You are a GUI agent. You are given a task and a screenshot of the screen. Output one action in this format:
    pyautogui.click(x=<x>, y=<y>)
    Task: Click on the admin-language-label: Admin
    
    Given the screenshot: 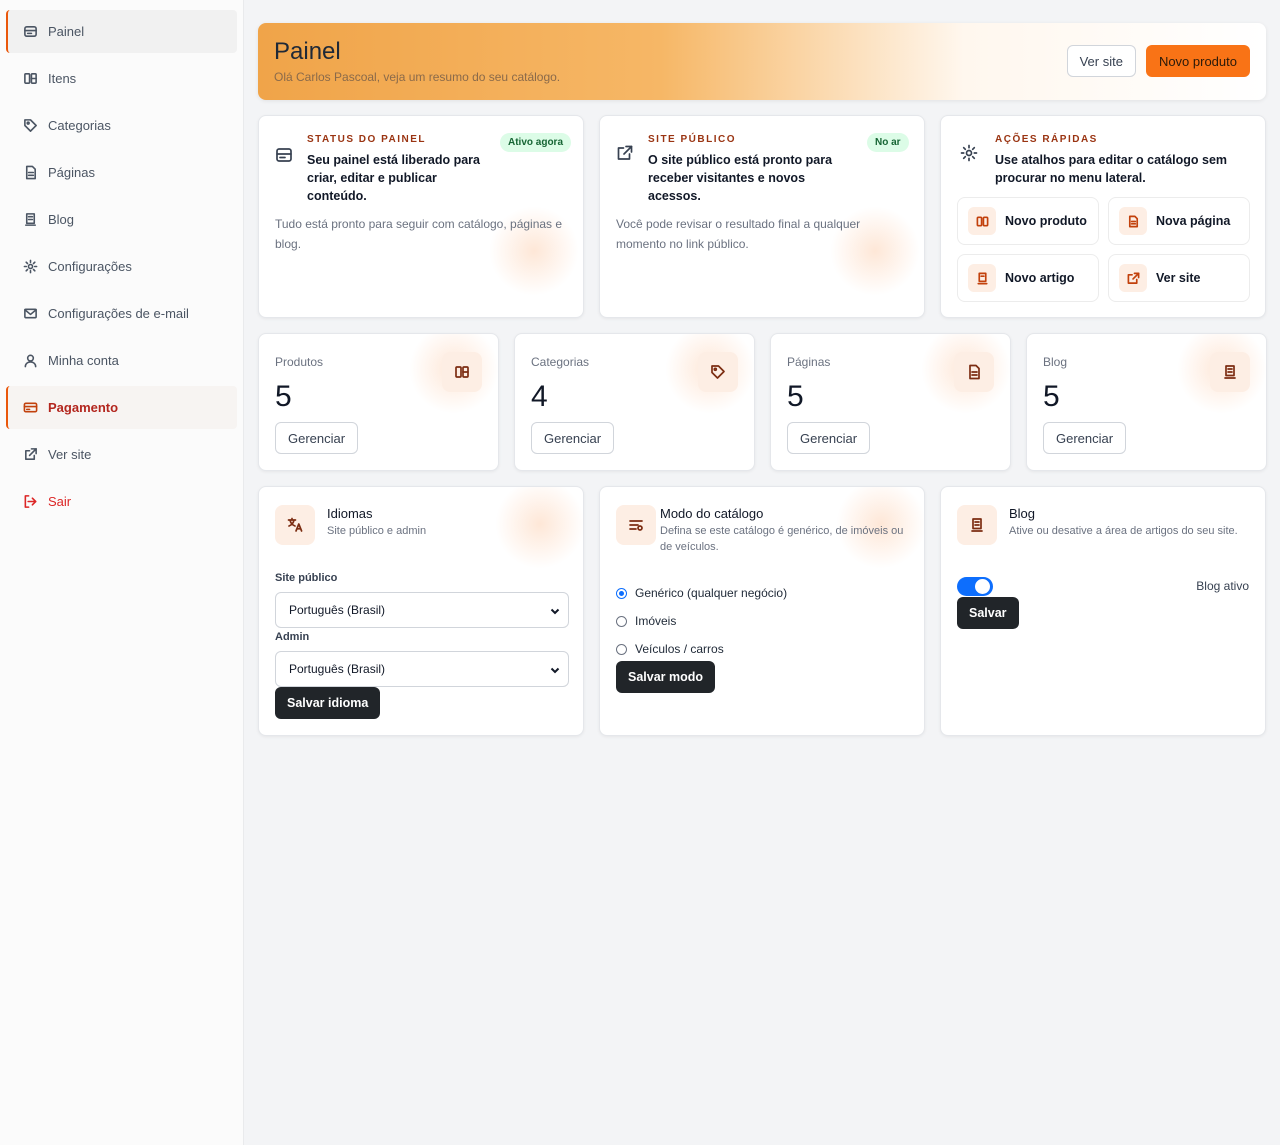 What is the action you would take?
    pyautogui.click(x=292, y=637)
    